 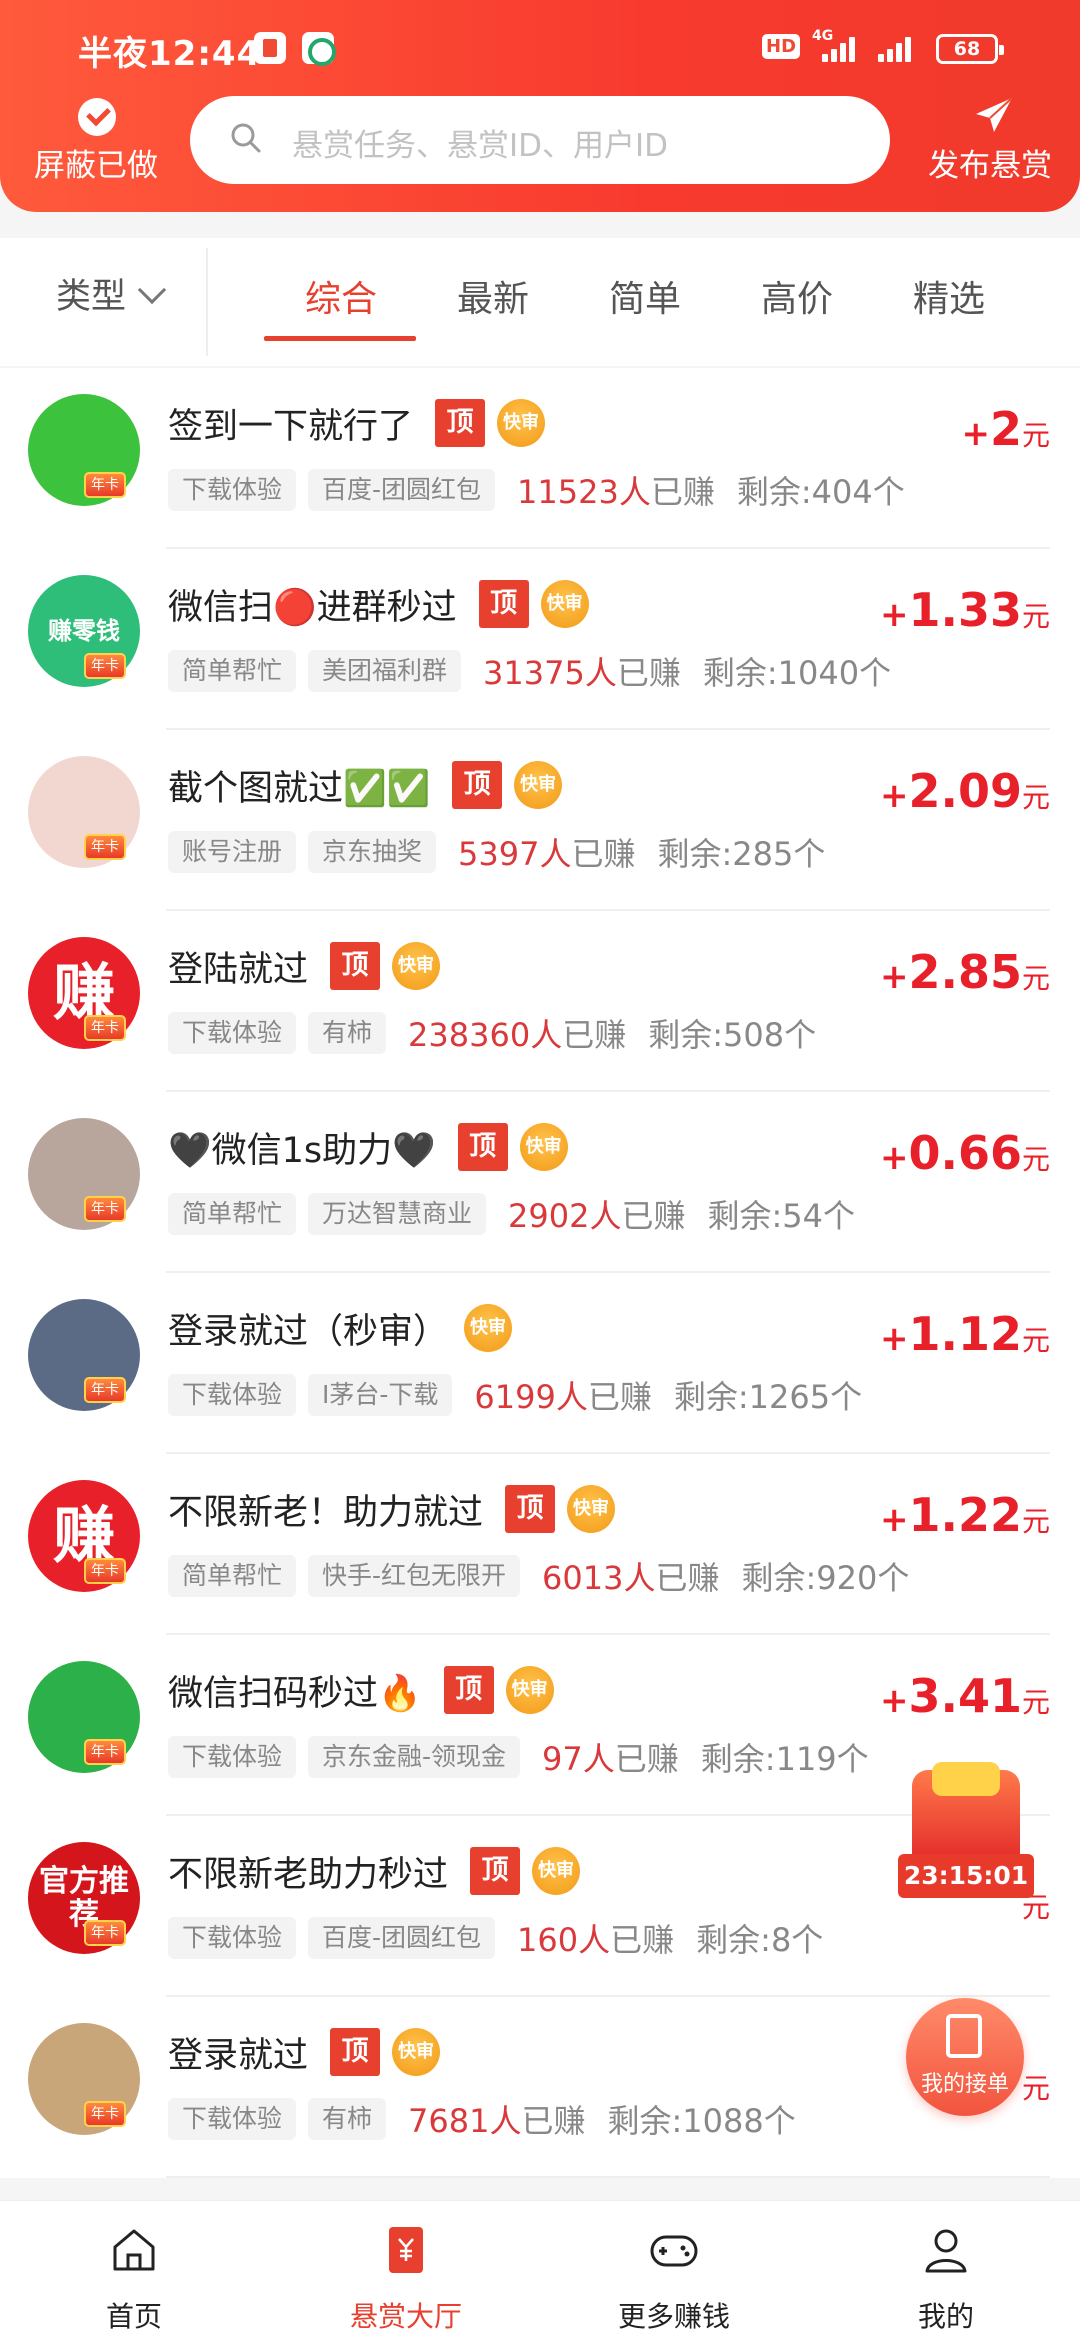 I want to click on type-dropdown-label: 类型, so click(x=91, y=297).